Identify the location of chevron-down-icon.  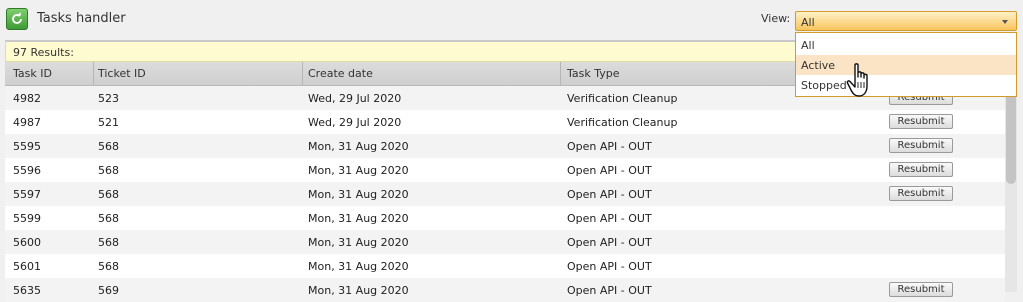
(1005, 22).